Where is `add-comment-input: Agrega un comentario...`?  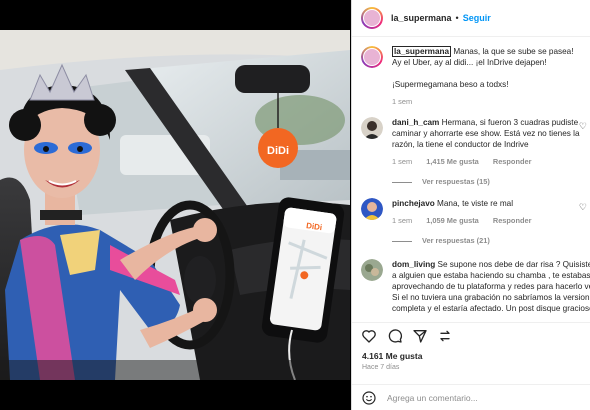
add-comment-input: Agrega un comentario... is located at coordinates (432, 398).